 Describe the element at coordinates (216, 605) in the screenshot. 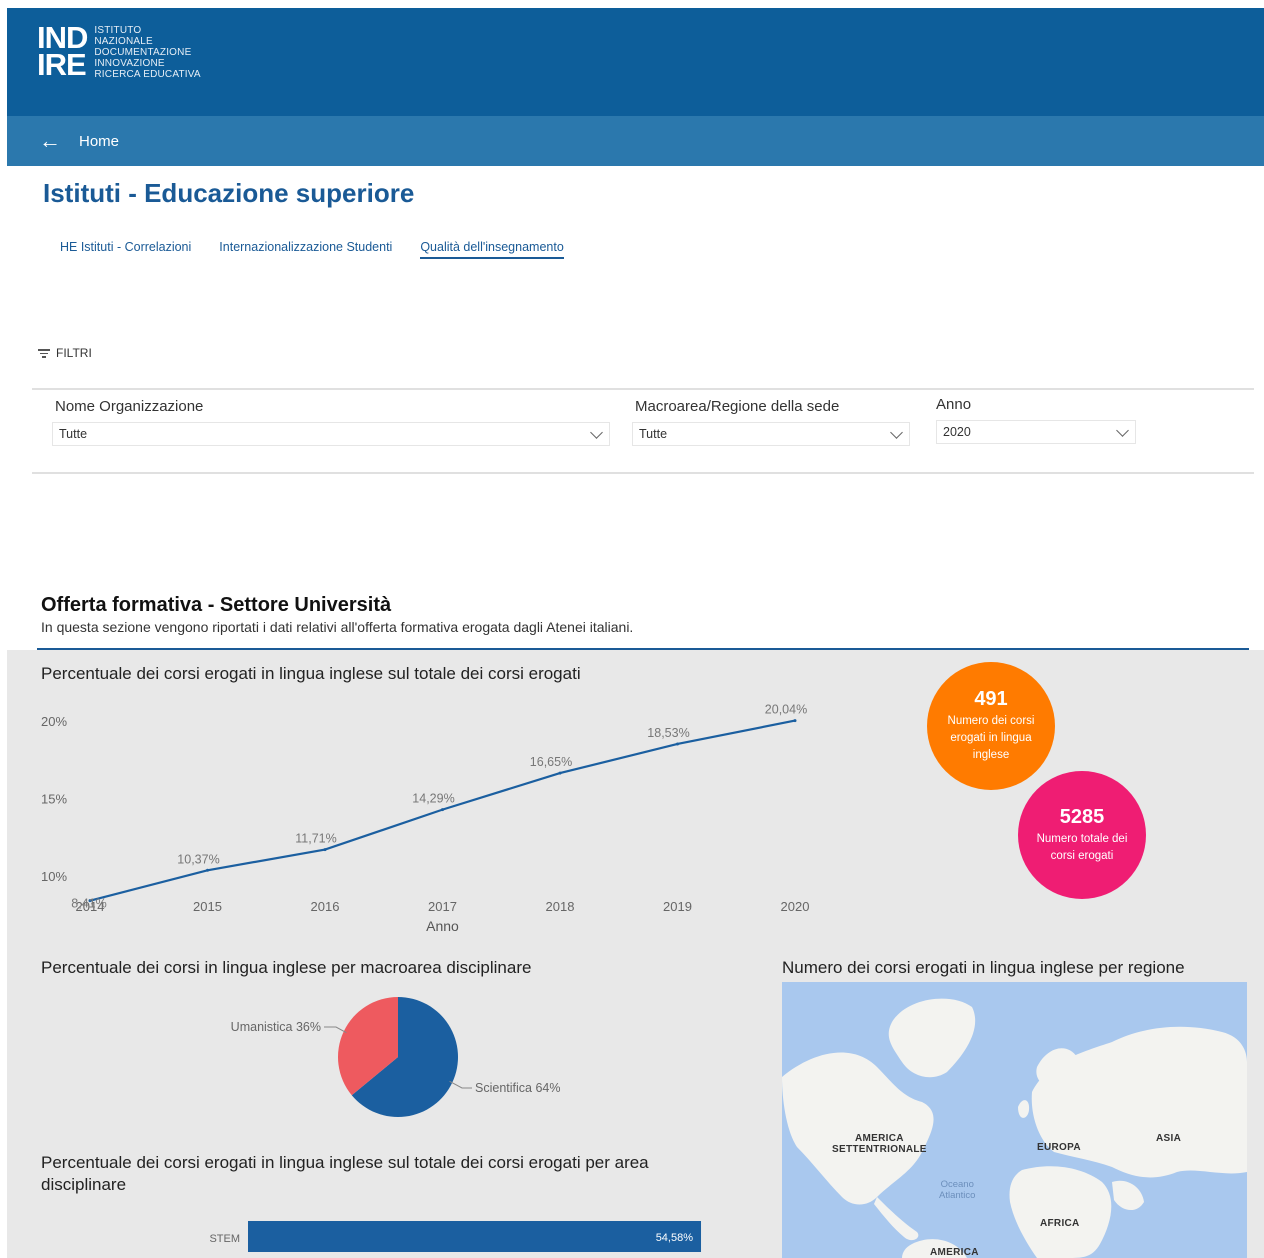

I see `section-title: Offerta formativa - Settore Università` at that location.